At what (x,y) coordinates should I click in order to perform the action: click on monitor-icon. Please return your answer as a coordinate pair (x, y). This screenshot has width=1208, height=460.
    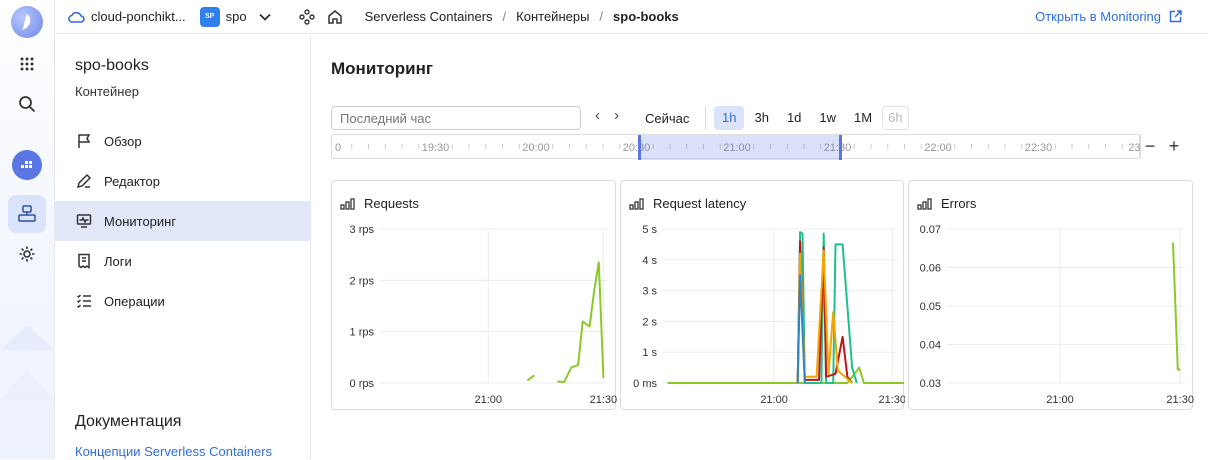
    Looking at the image, I should click on (84, 221).